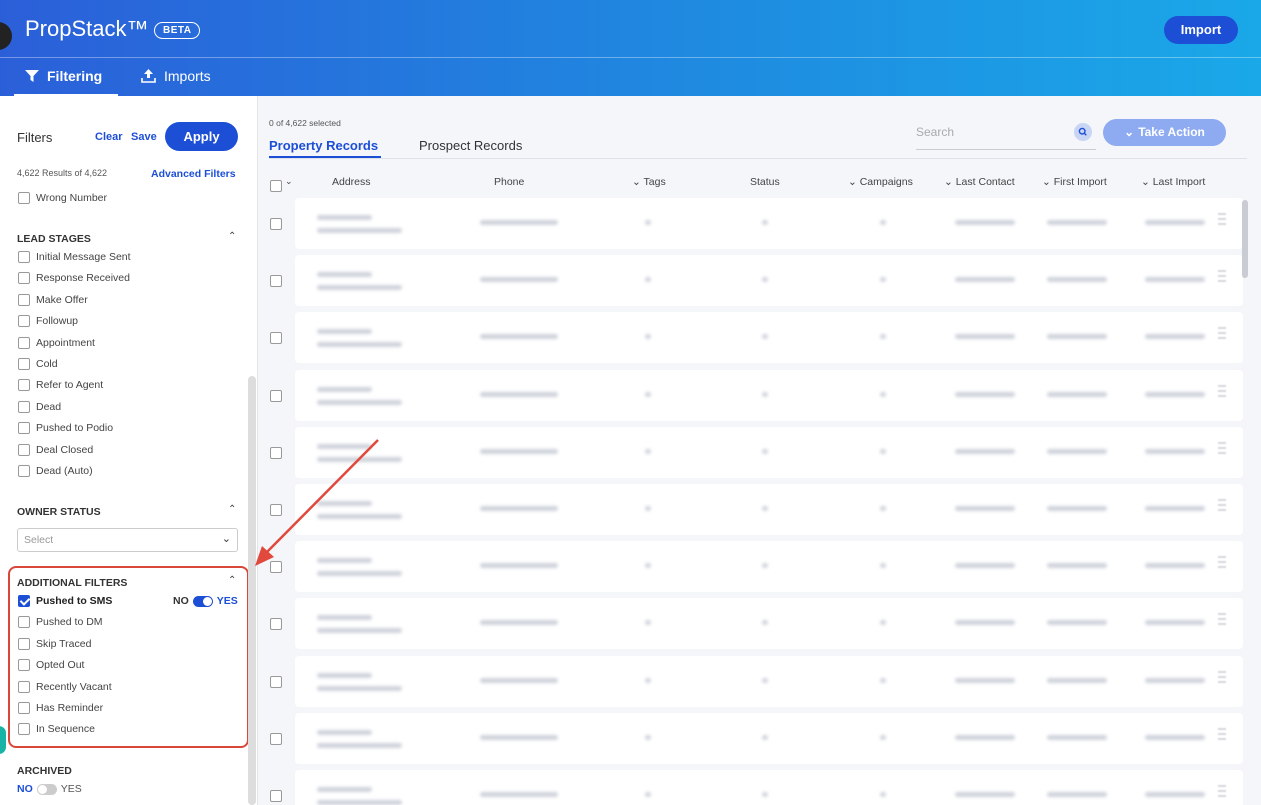  Describe the element at coordinates (1201, 30) in the screenshot. I see `import-button: Import` at that location.